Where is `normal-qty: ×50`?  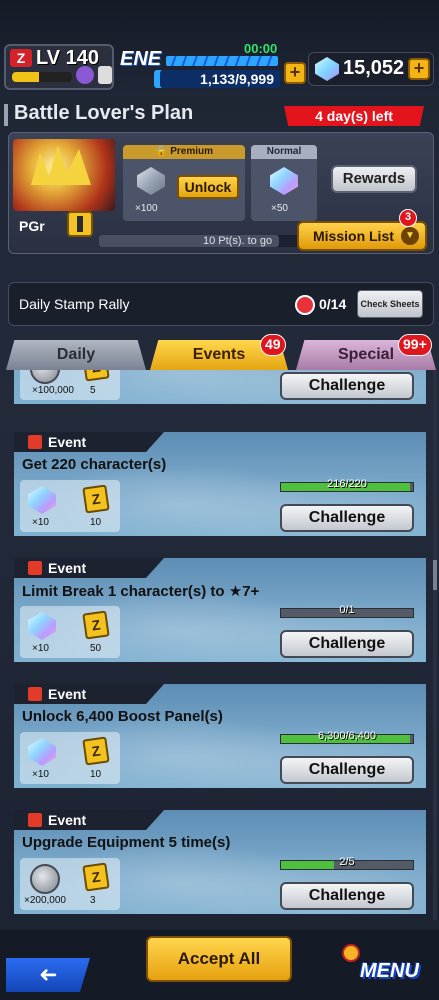 normal-qty: ×50 is located at coordinates (279, 208).